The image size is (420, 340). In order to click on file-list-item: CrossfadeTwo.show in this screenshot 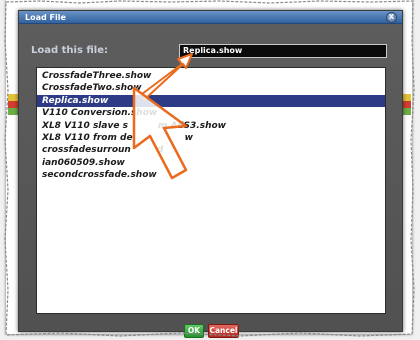, I will do `click(211, 88)`.